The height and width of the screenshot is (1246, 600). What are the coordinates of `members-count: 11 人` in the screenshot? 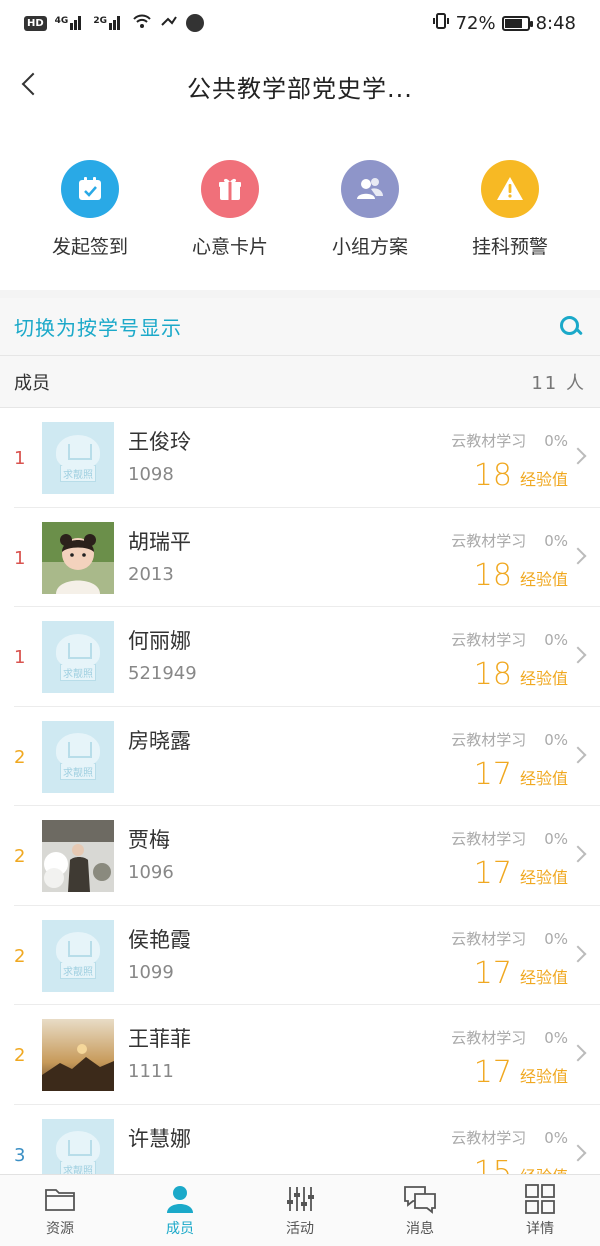 It's located at (558, 383).